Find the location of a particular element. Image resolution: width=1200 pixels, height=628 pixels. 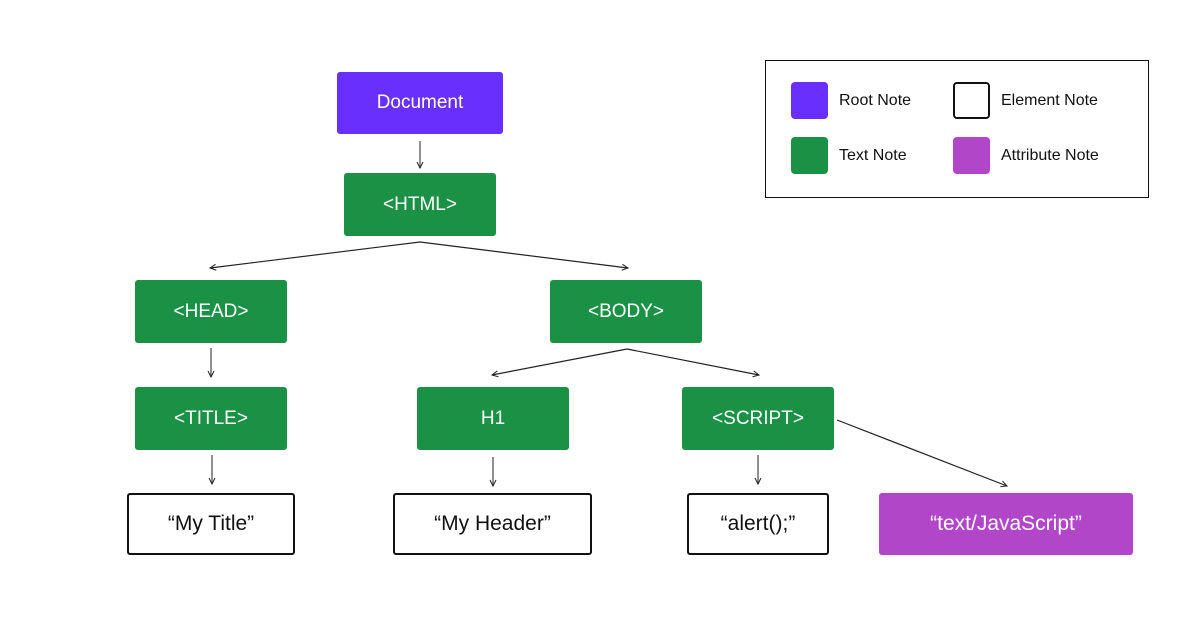

node-body: <BODY> is located at coordinates (626, 311).